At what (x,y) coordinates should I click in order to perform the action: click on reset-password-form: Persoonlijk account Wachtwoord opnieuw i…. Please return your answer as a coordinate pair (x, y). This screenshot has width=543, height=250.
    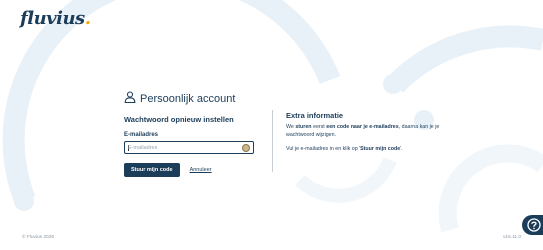
    Looking at the image, I should click on (191, 133).